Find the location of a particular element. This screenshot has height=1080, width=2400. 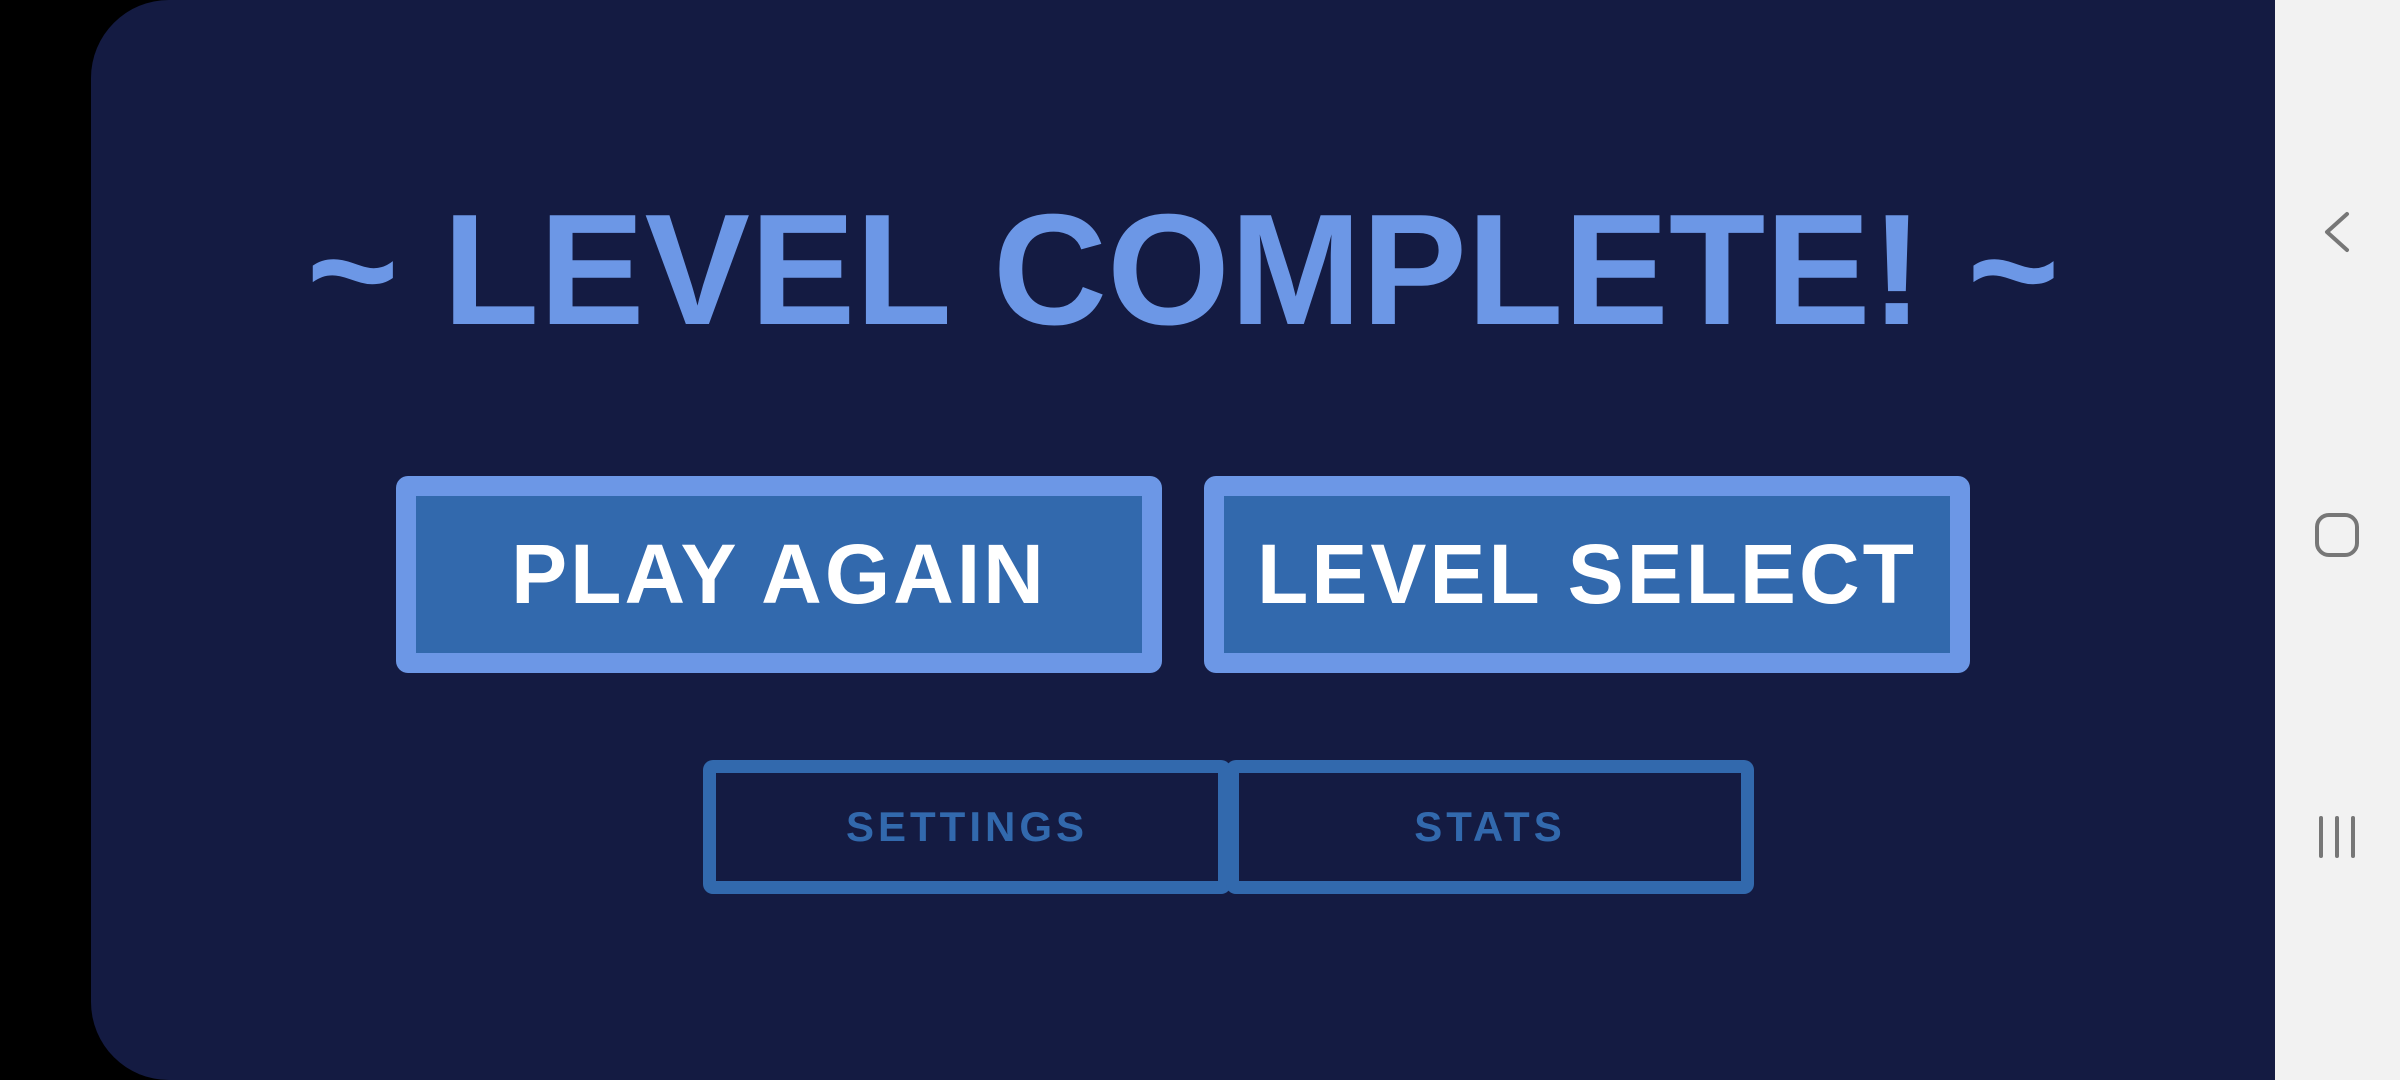

recents-icon is located at coordinates (2337, 837).